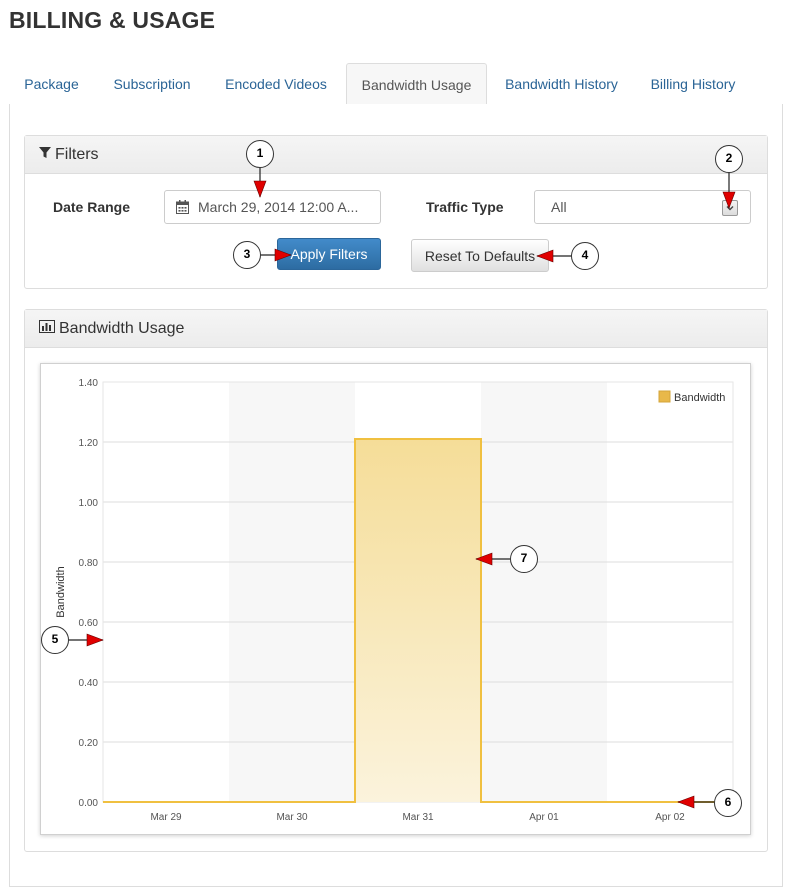 The height and width of the screenshot is (895, 787). What do you see at coordinates (45, 155) in the screenshot?
I see `filter-icon` at bounding box center [45, 155].